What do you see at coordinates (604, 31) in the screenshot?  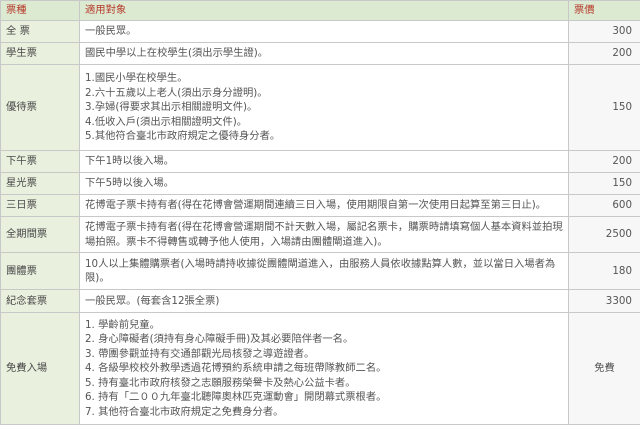 I see `ticket-price: 300` at bounding box center [604, 31].